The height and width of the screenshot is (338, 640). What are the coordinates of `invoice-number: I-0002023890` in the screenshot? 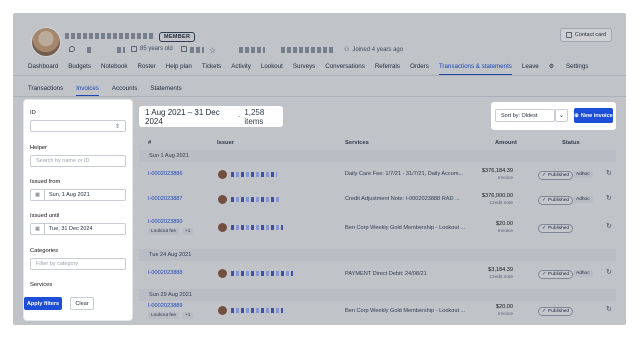 It's located at (165, 222).